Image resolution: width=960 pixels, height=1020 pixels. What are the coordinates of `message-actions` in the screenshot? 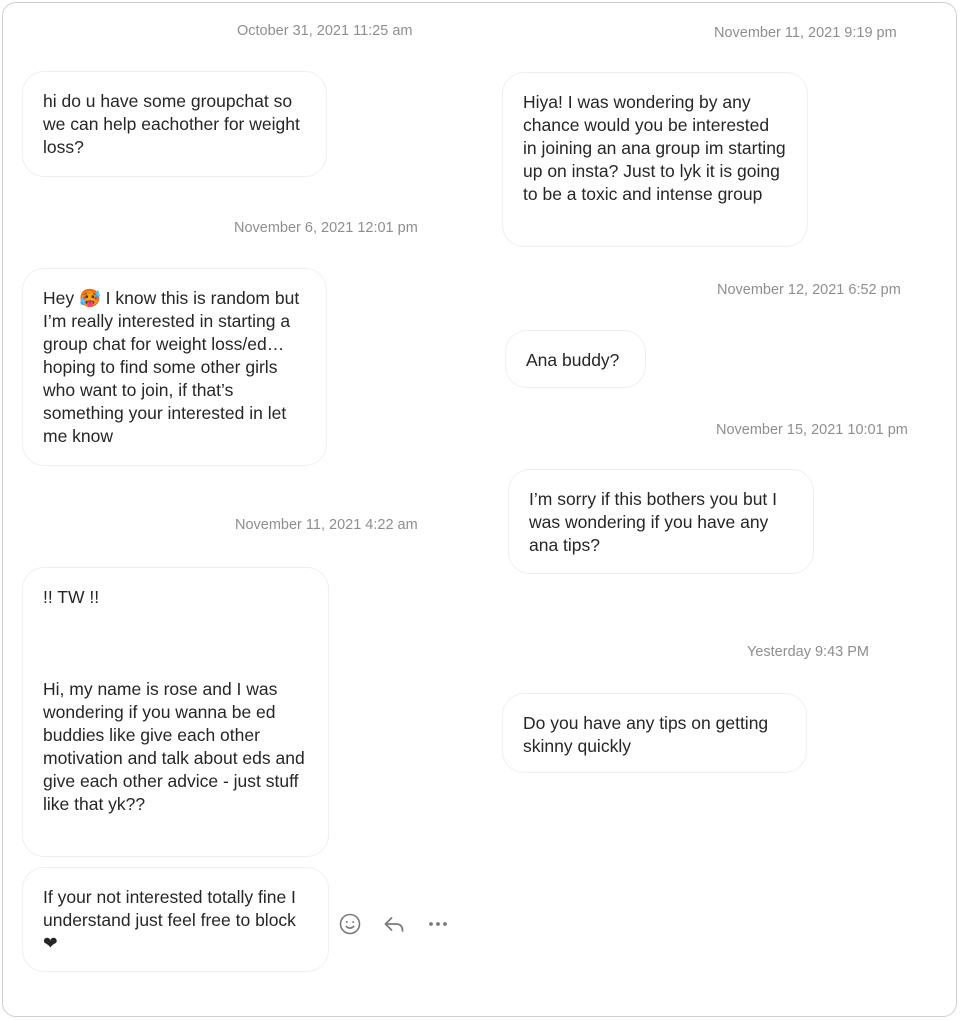 It's located at (394, 924).